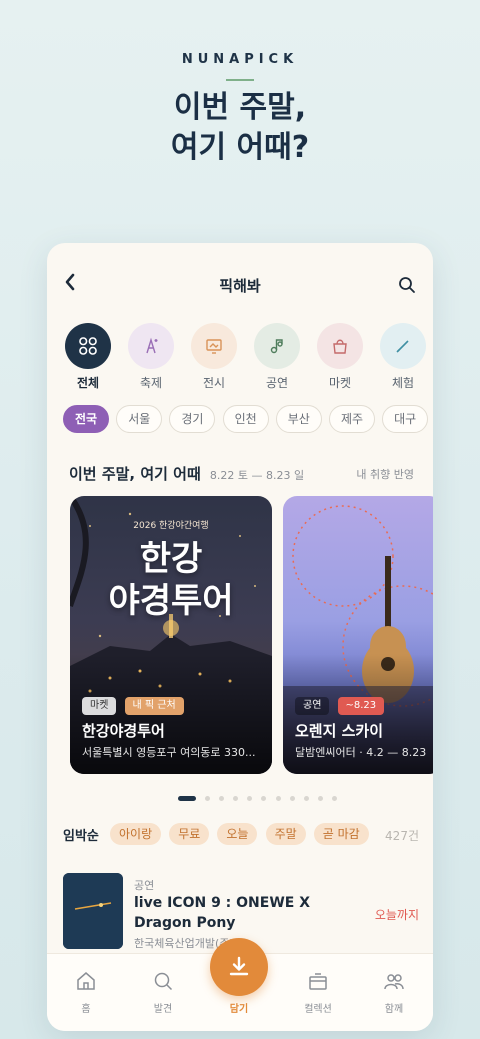 Image resolution: width=480 pixels, height=1039 pixels. I want to click on category-exhibition: 전시, so click(214, 357).